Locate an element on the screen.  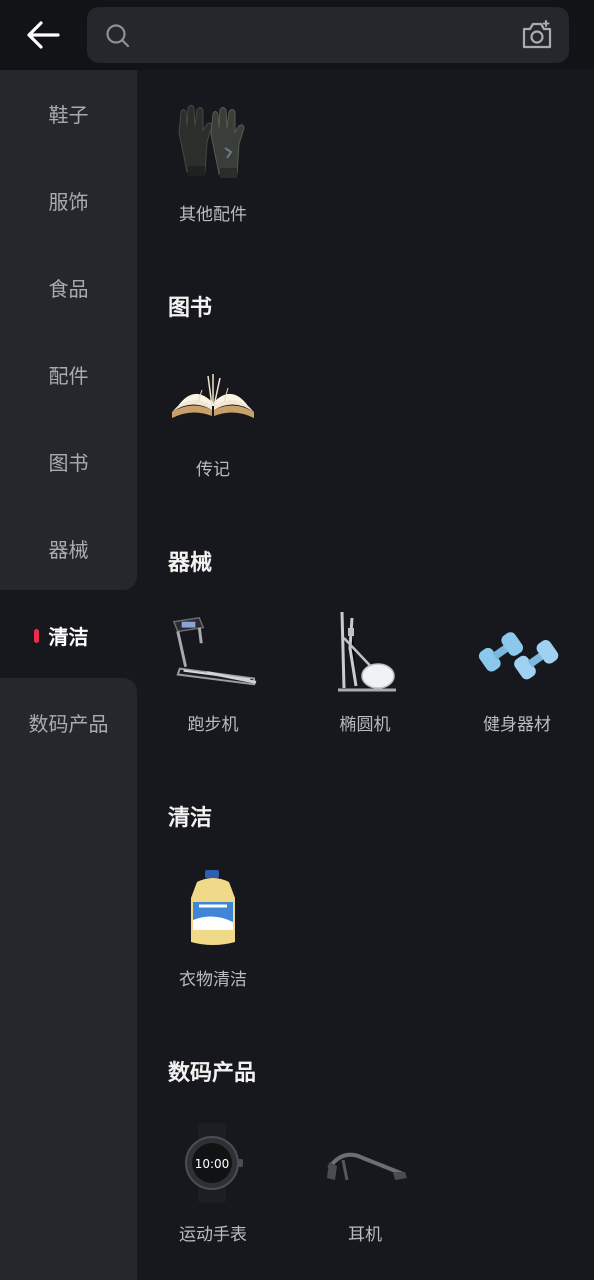
product-label: 耳机 is located at coordinates (365, 1235).